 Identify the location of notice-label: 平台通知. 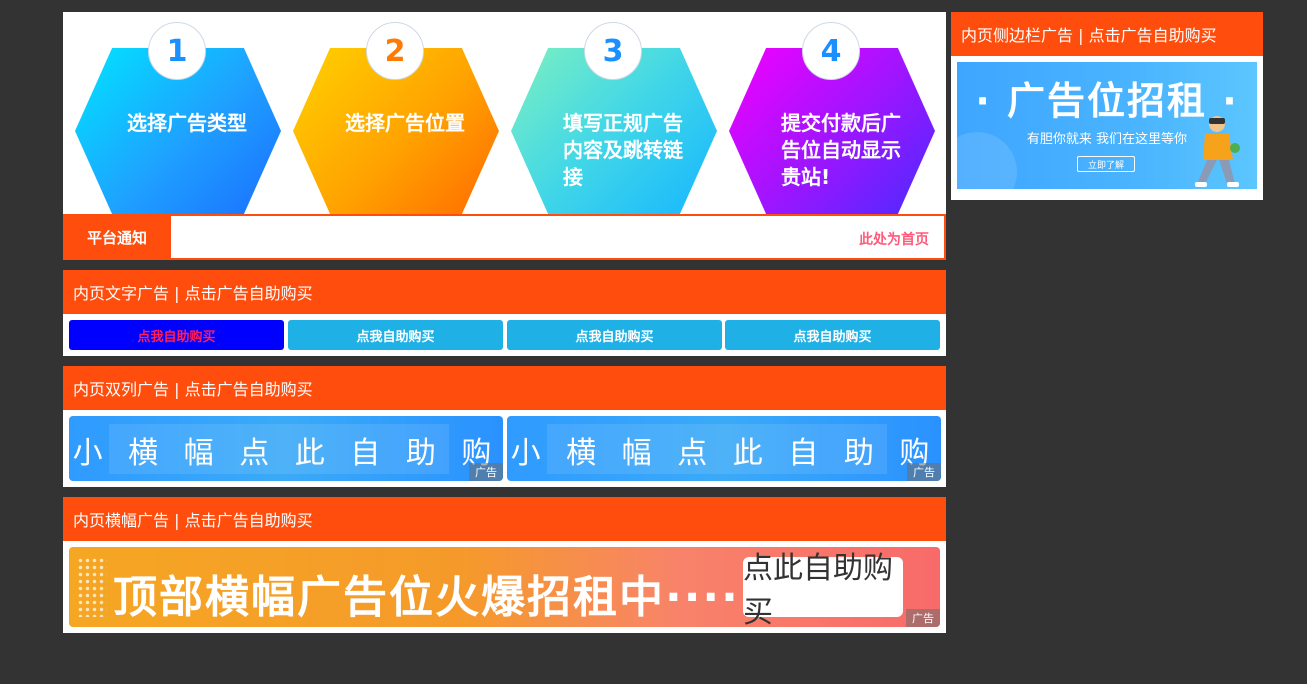
(116, 237).